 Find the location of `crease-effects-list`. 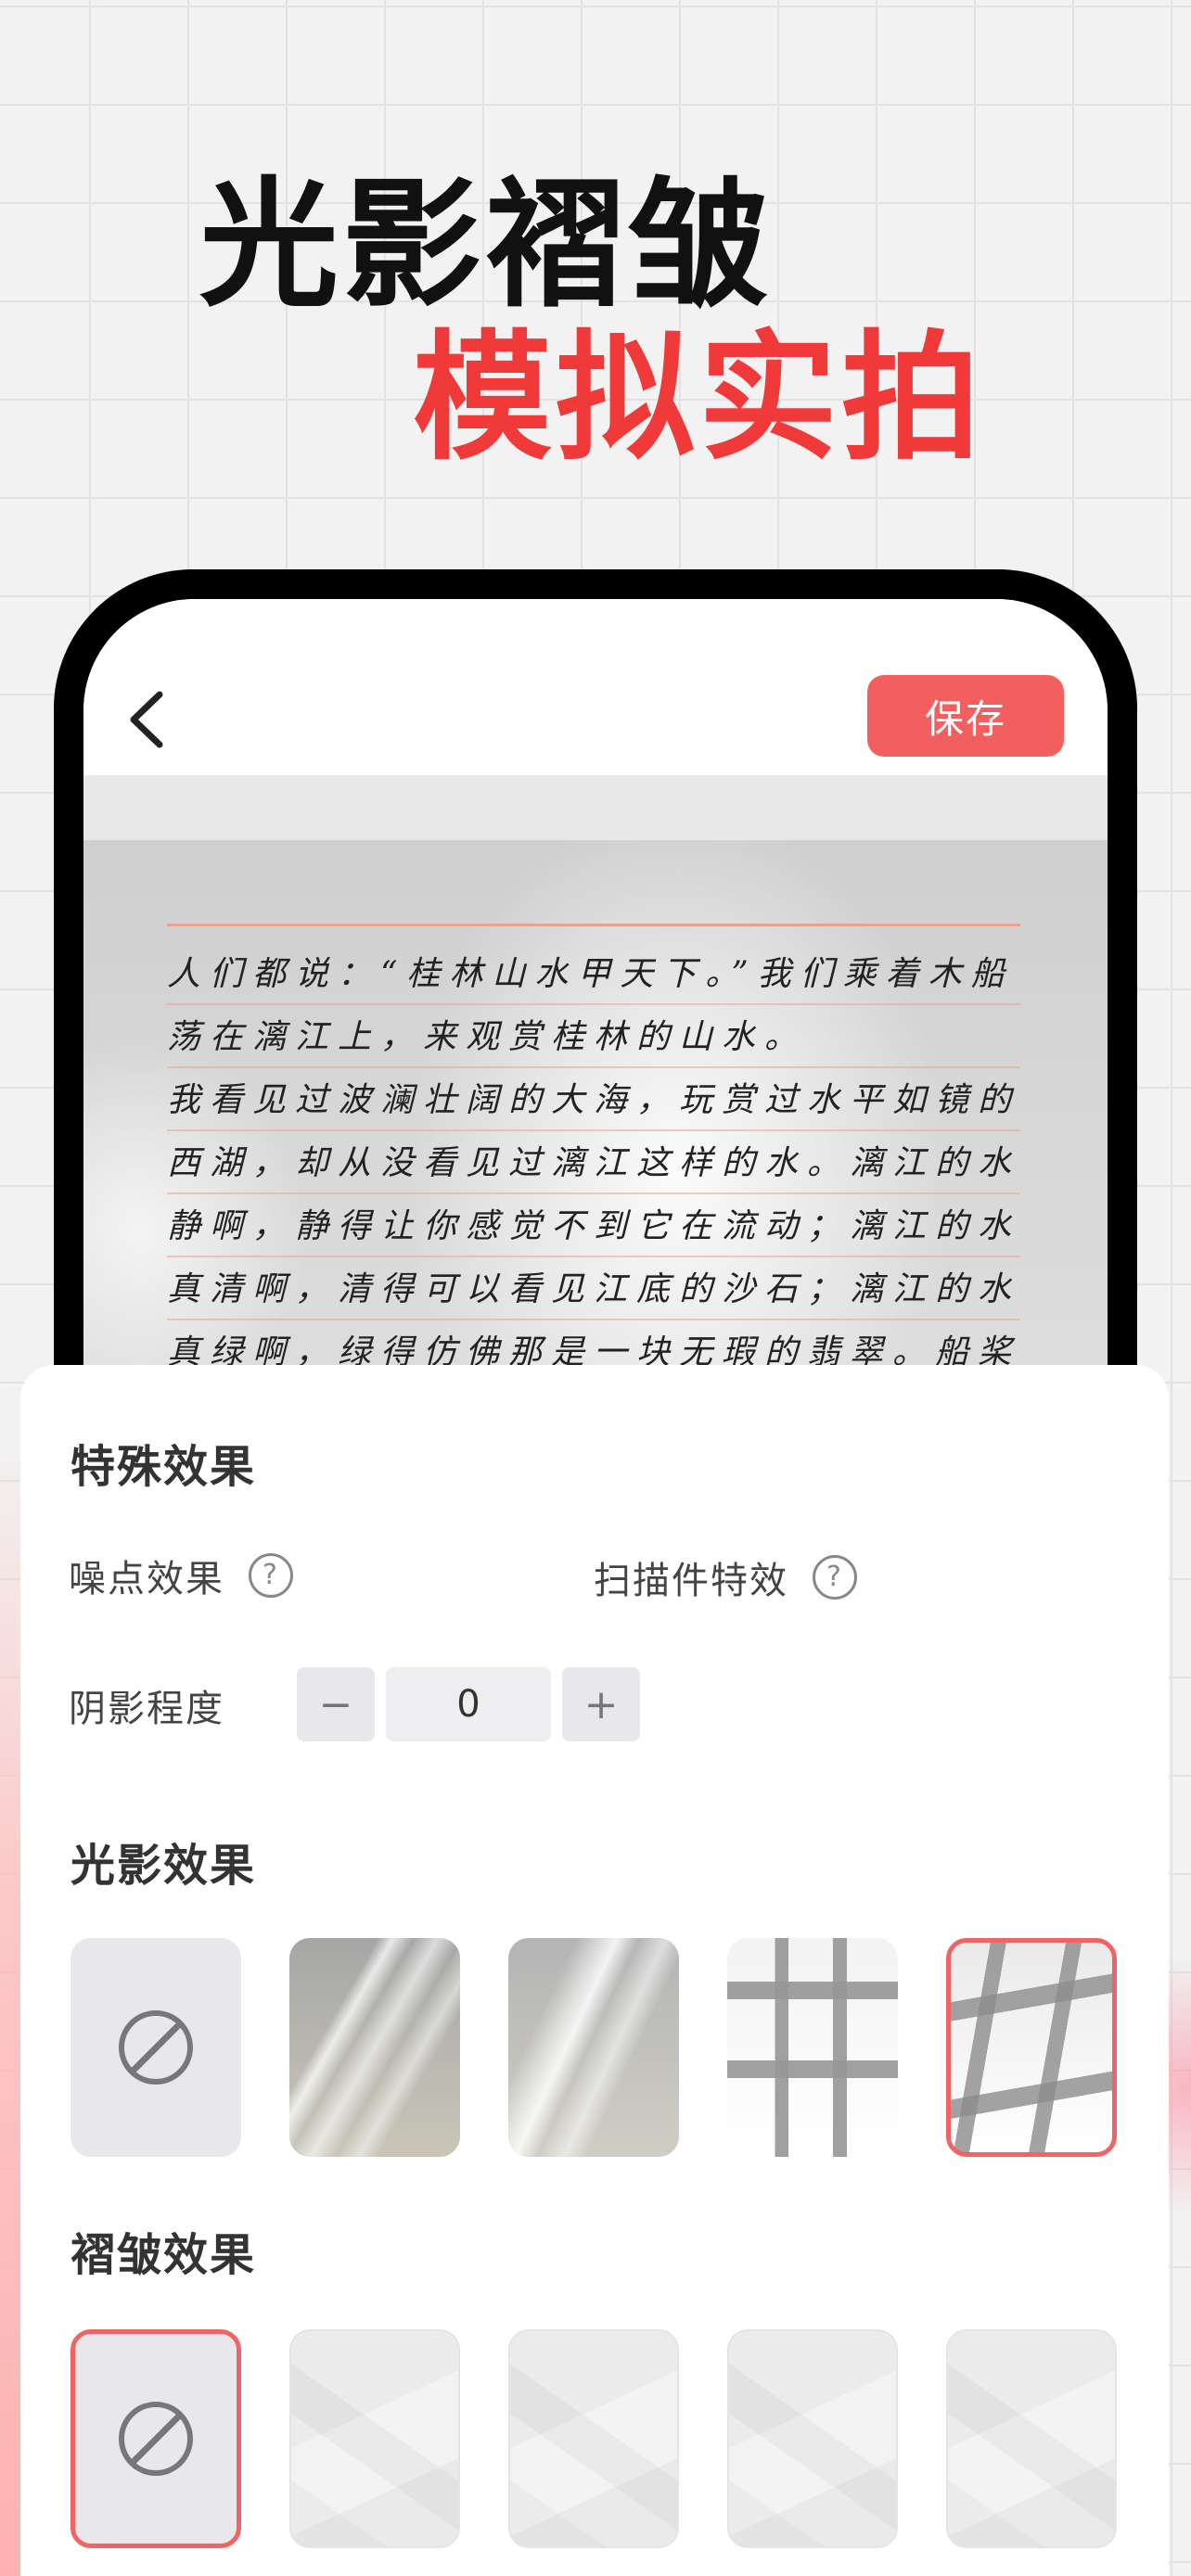

crease-effects-list is located at coordinates (593, 2438).